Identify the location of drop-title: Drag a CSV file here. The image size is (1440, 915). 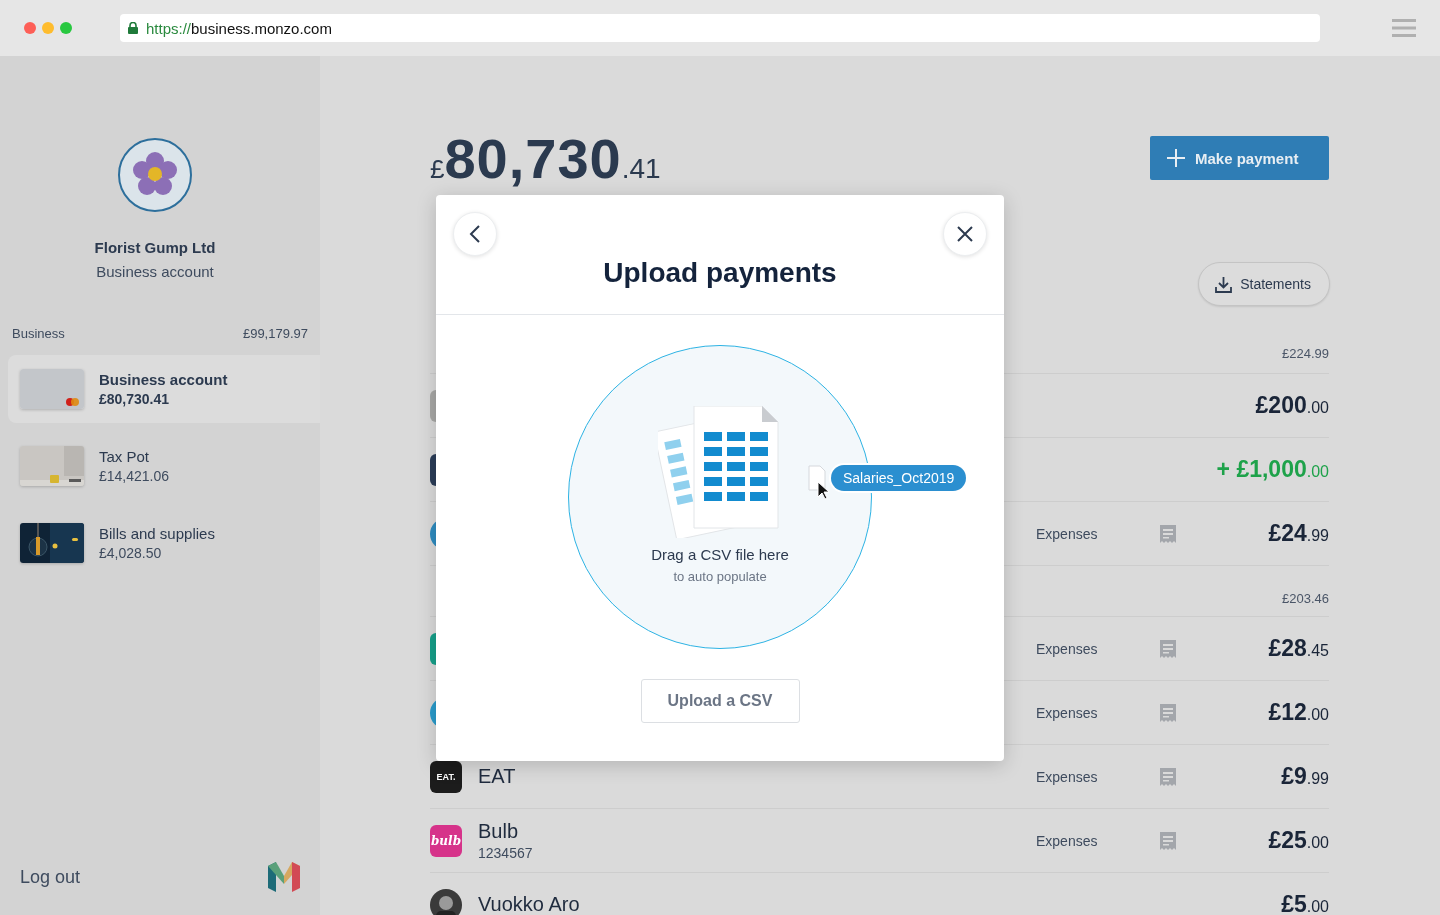
(720, 554).